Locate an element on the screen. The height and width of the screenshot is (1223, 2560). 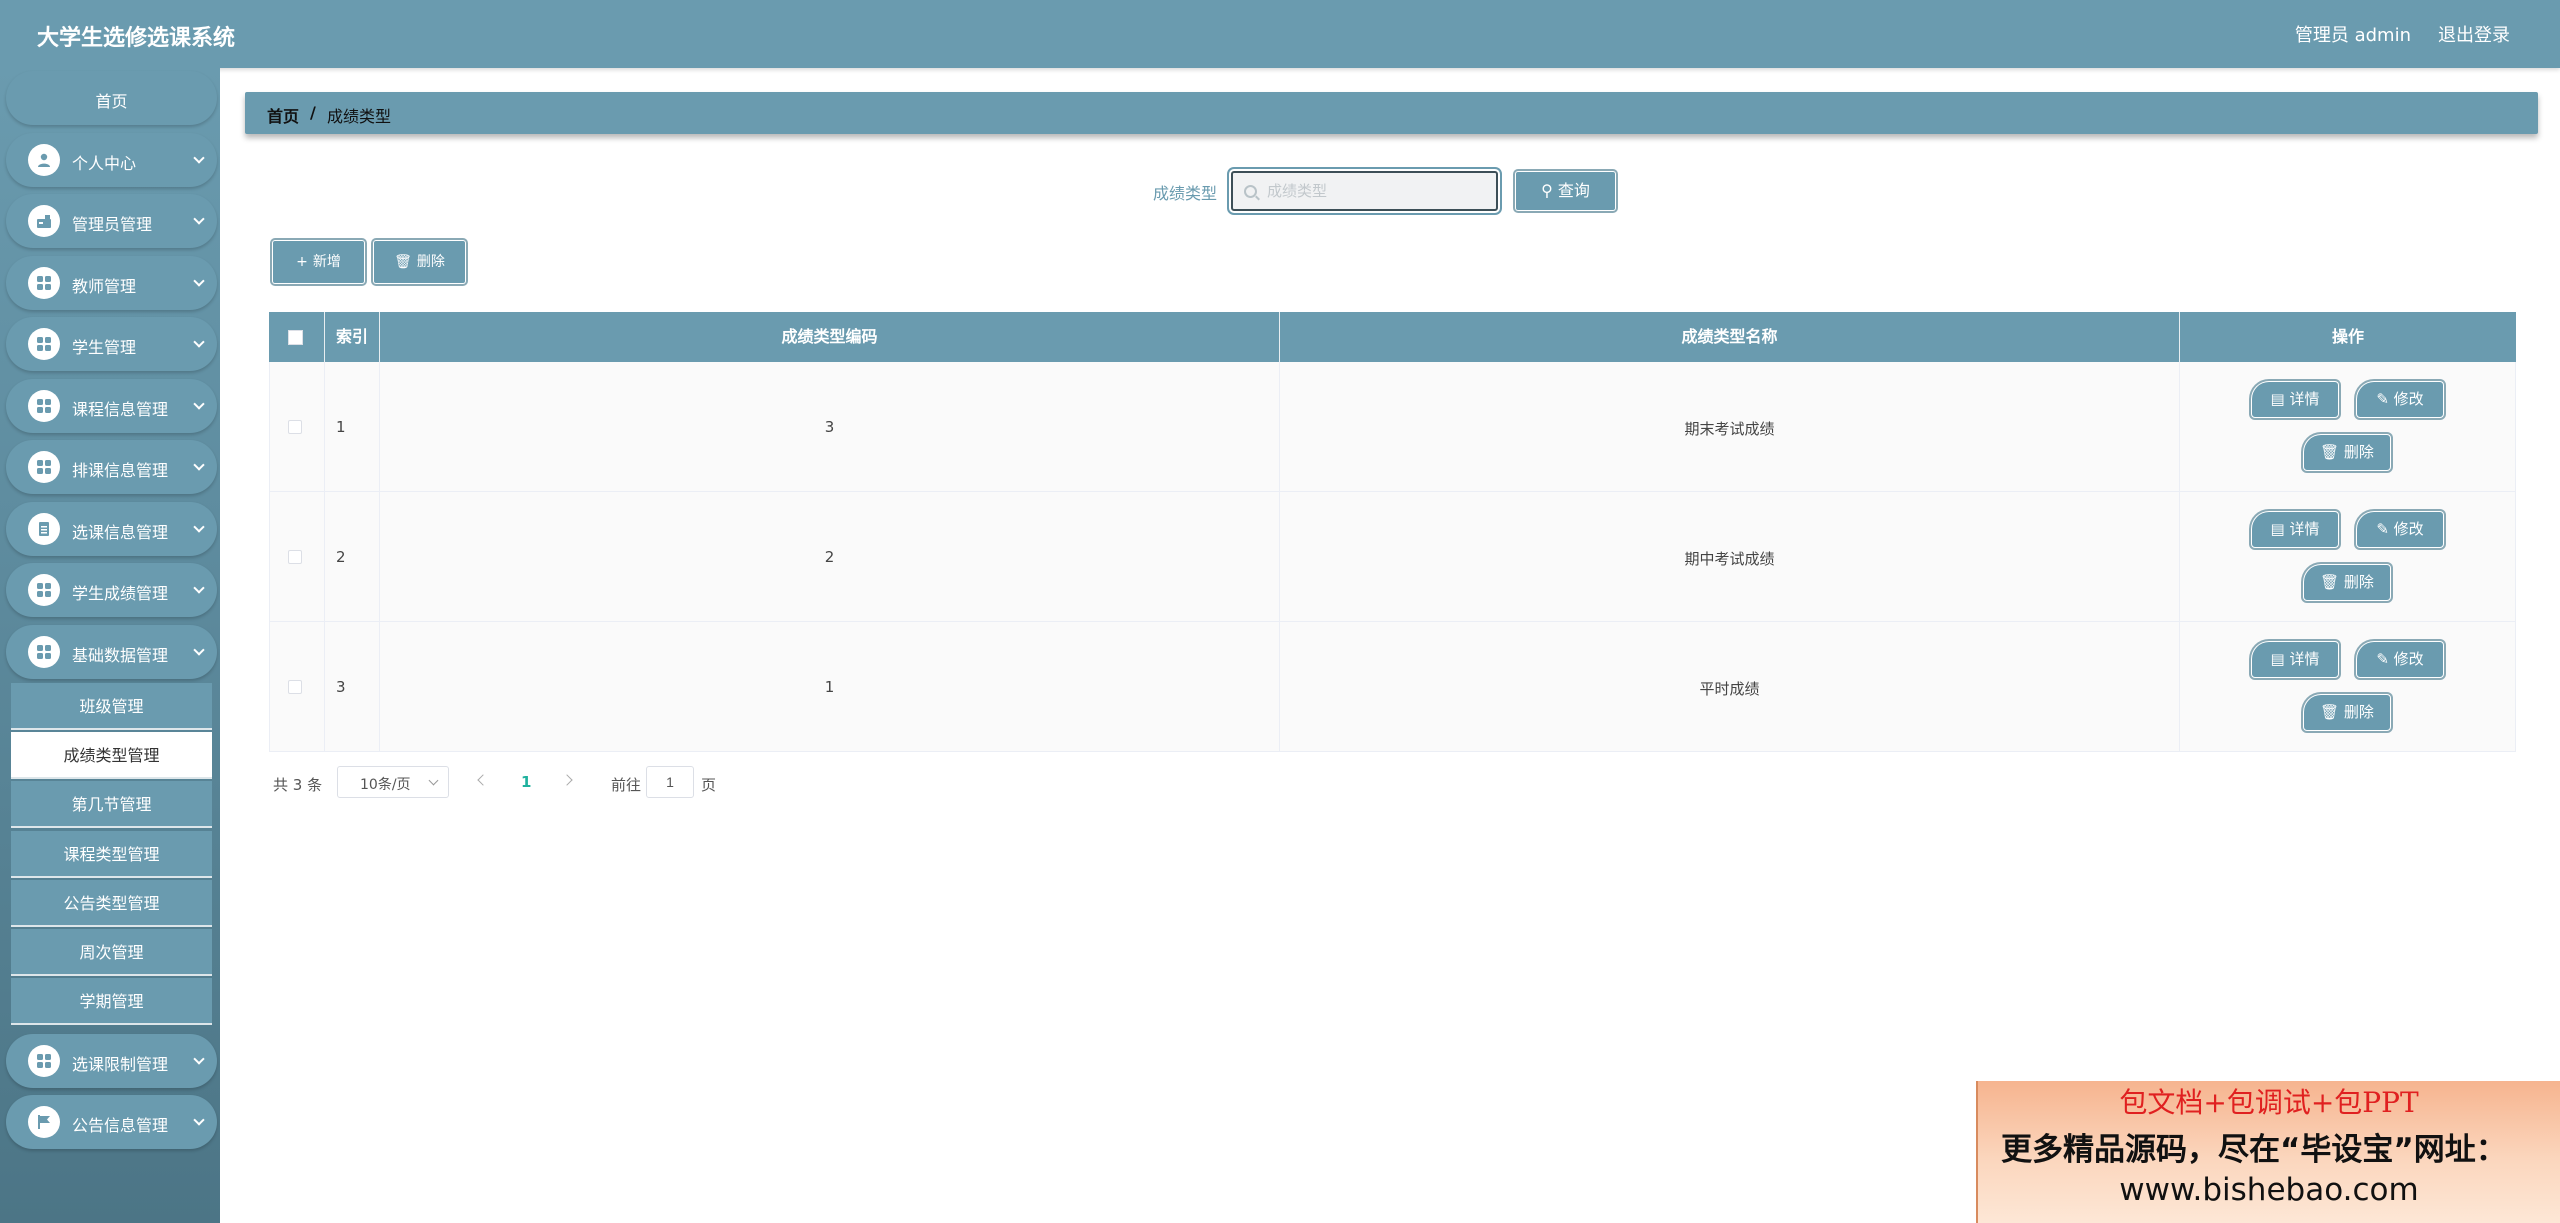
sidebar-item-home: 首页 is located at coordinates (111, 98).